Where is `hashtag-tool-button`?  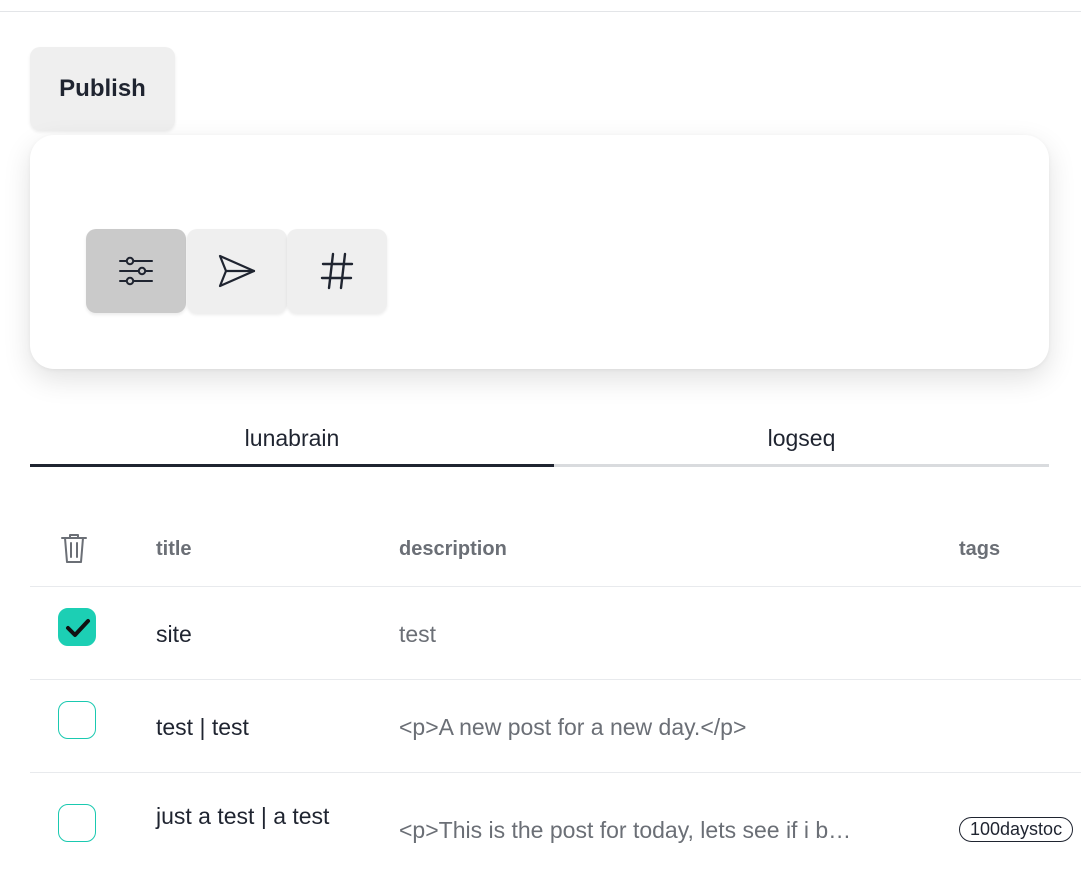
hashtag-tool-button is located at coordinates (337, 271).